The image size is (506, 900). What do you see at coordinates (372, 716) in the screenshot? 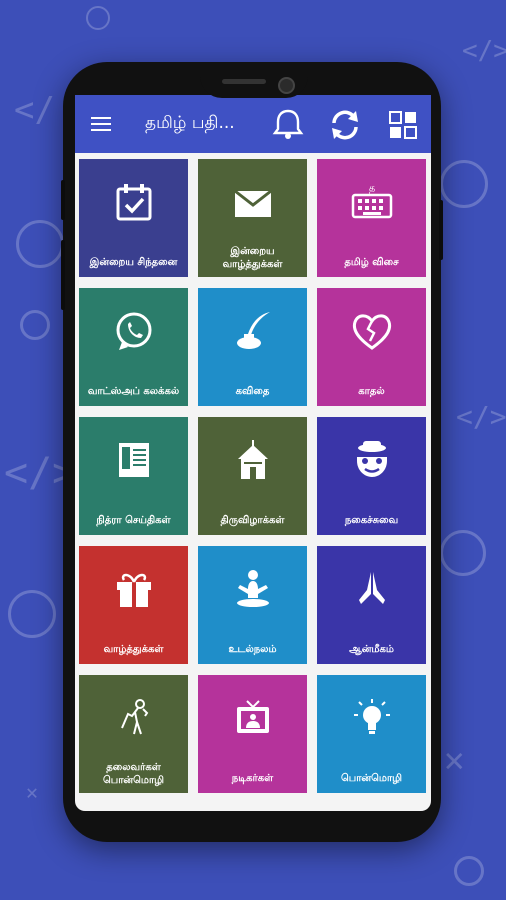
I see `lightbulb-icon` at bounding box center [372, 716].